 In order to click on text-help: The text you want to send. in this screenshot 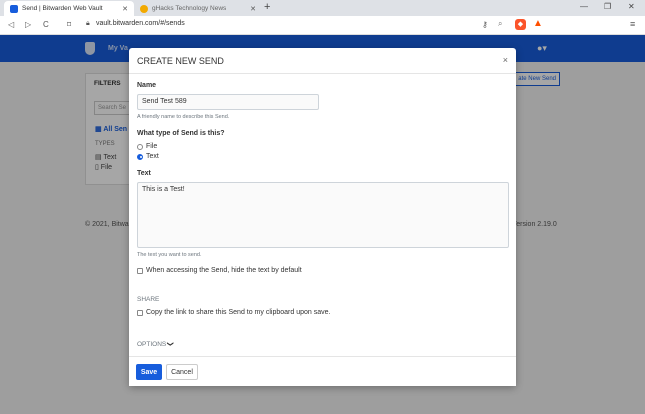, I will do `click(169, 255)`.